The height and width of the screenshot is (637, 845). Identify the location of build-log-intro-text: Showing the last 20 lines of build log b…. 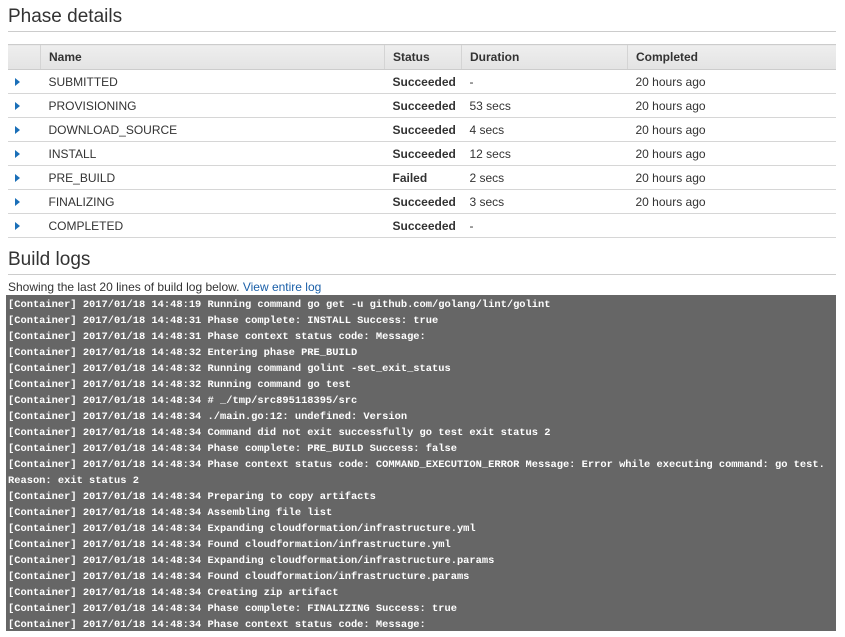
(125, 287).